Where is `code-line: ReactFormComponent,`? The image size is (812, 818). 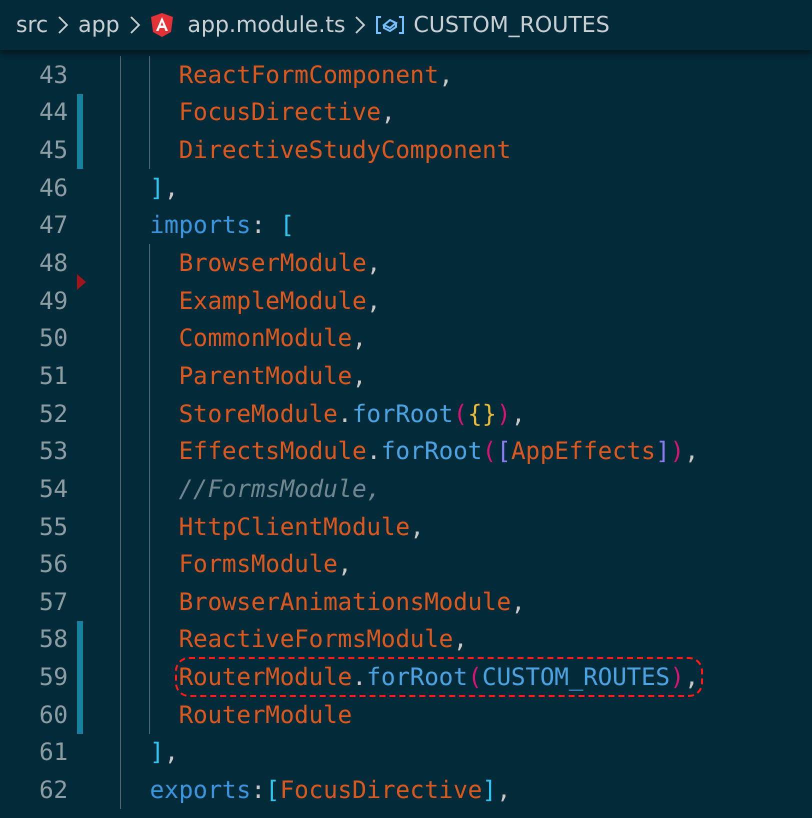
code-line: ReactFormComponent, is located at coordinates (316, 75).